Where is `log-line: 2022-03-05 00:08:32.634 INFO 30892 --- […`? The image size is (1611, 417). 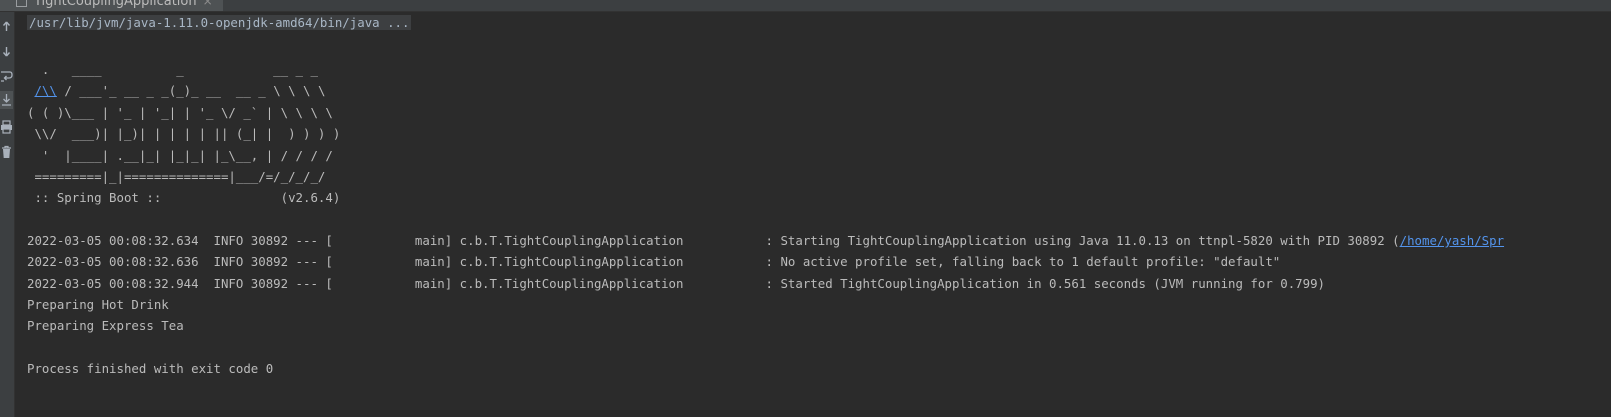 log-line: 2022-03-05 00:08:32.634 INFO 30892 --- [… is located at coordinates (765, 240).